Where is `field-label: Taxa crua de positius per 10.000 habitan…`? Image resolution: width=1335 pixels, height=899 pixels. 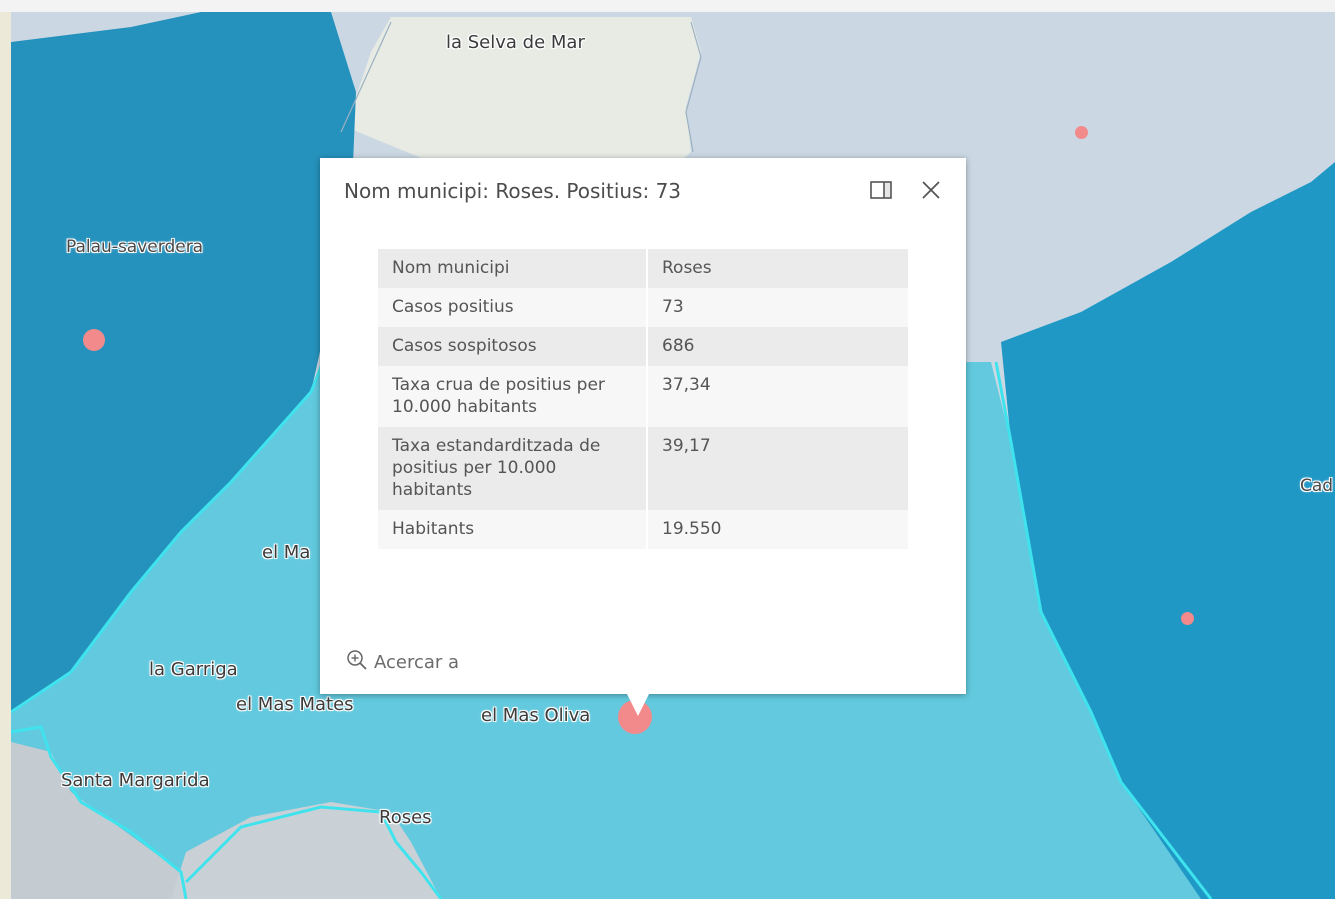 field-label: Taxa crua de positius per 10.000 habitan… is located at coordinates (513, 396).